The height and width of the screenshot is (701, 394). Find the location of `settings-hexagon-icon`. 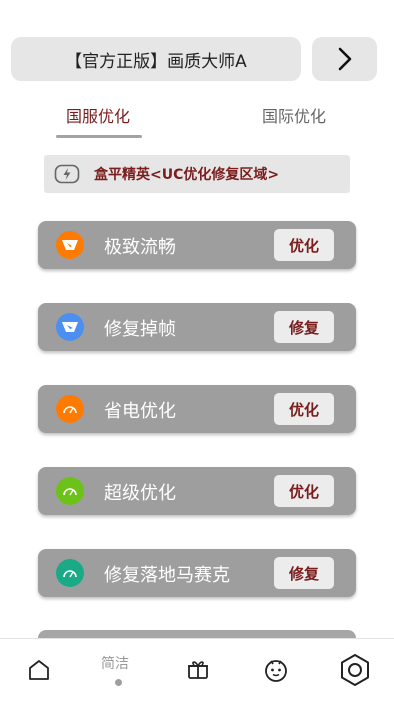

settings-hexagon-icon is located at coordinates (355, 670).